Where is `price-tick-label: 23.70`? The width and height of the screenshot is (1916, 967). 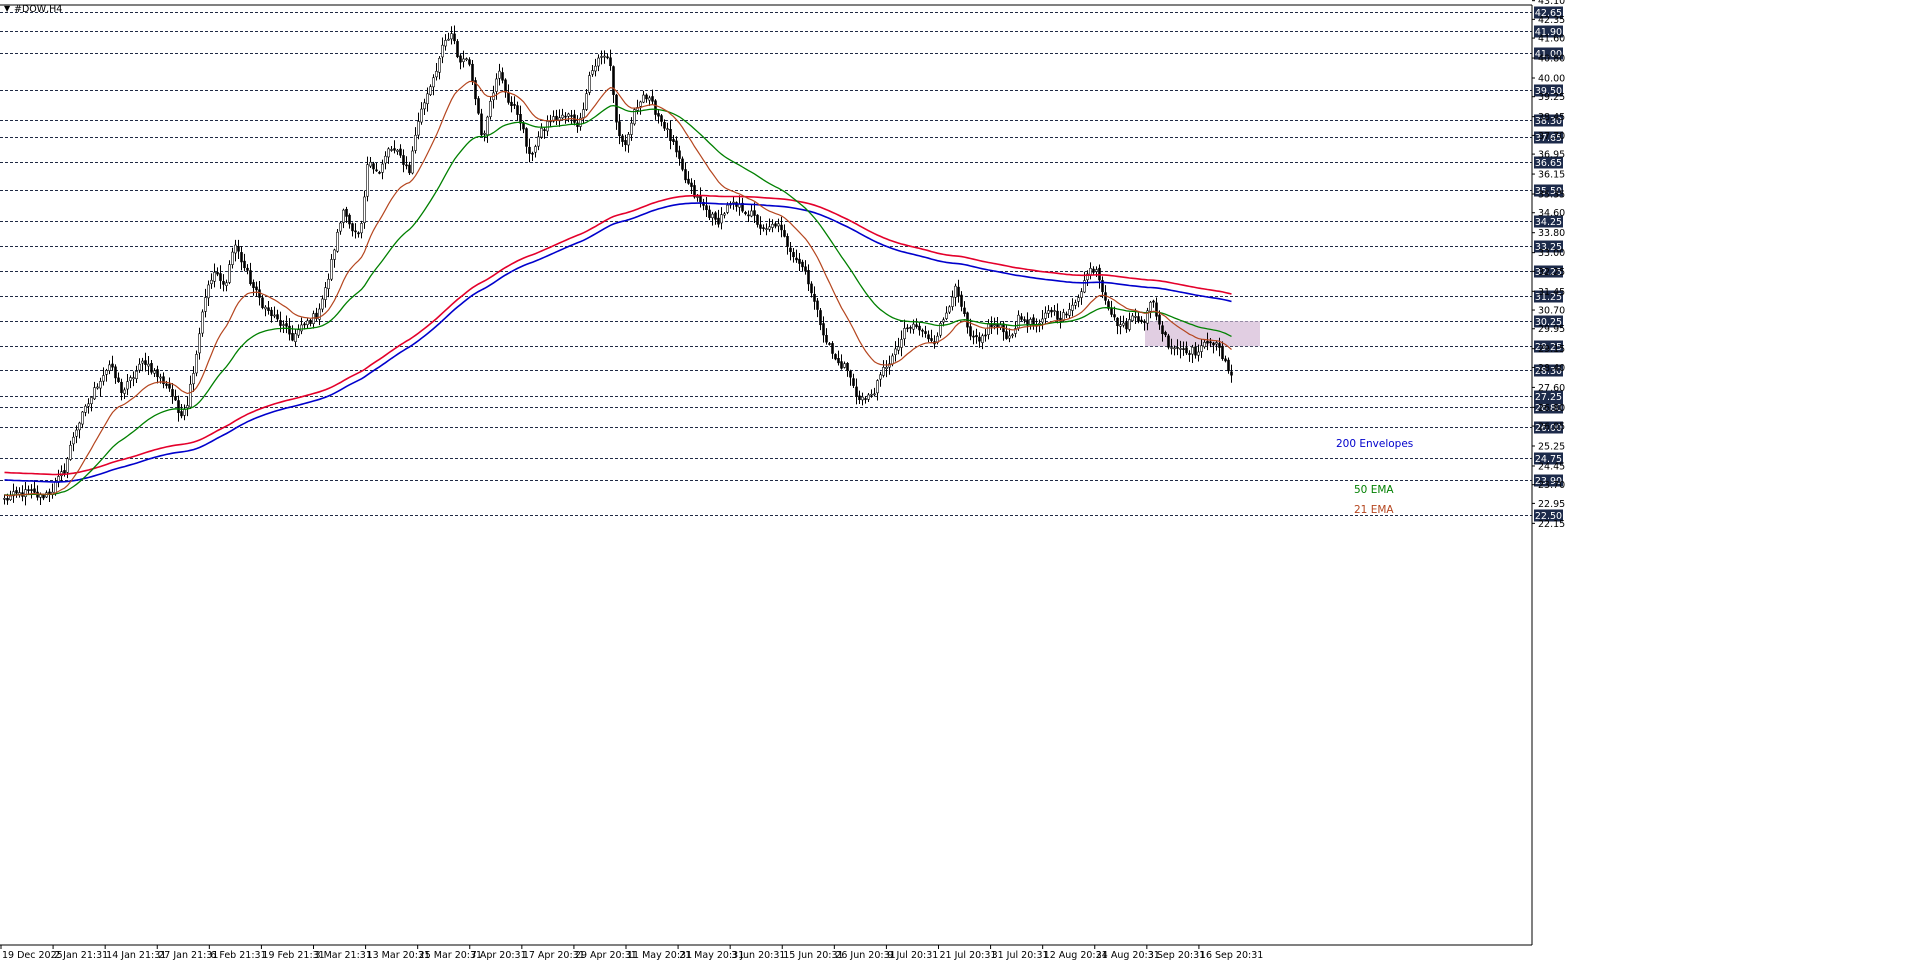
price-tick-label: 23.70 is located at coordinates (1551, 485).